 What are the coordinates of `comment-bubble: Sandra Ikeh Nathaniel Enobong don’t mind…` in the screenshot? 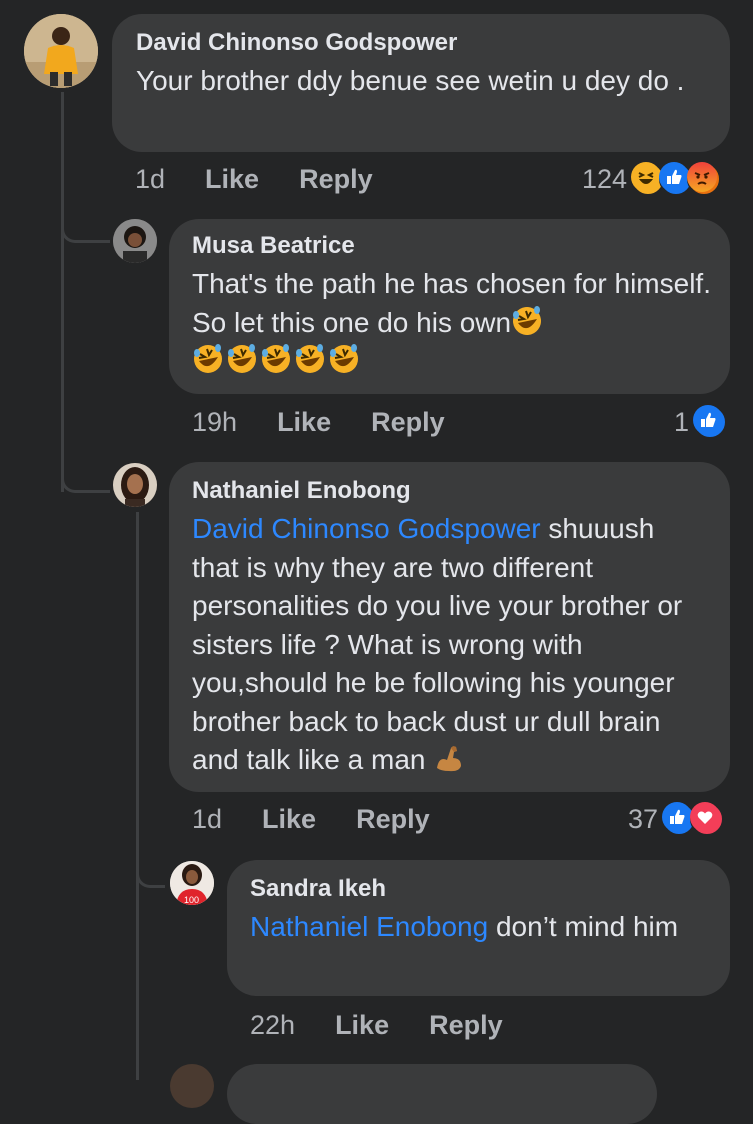 It's located at (478, 928).